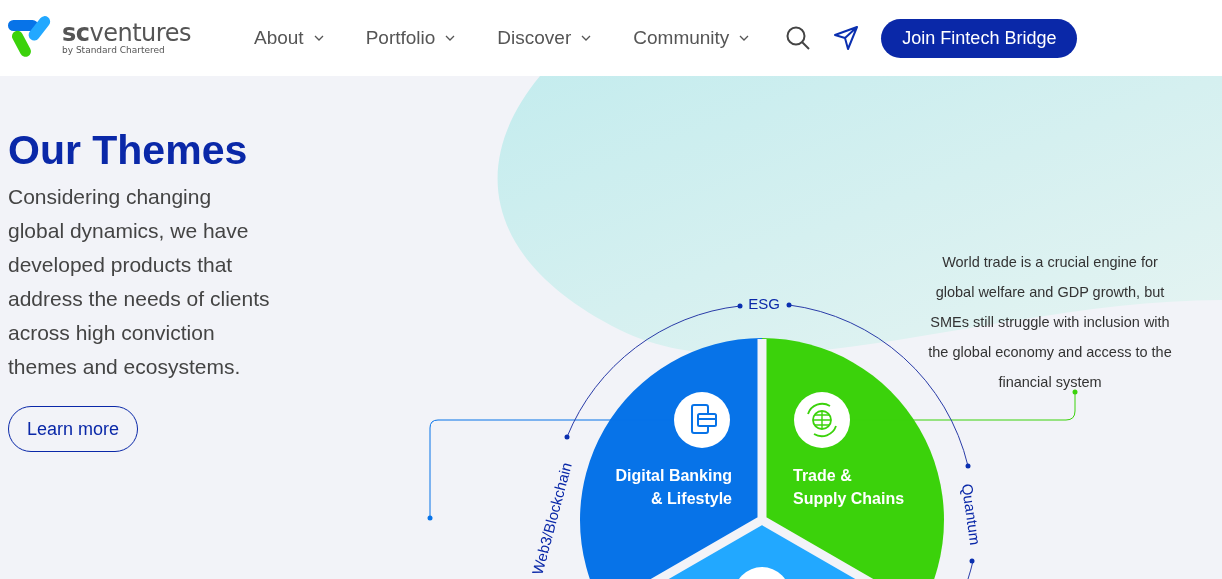 This screenshot has width=1222, height=579. Describe the element at coordinates (702, 420) in the screenshot. I see `mobile-card-icon` at that location.